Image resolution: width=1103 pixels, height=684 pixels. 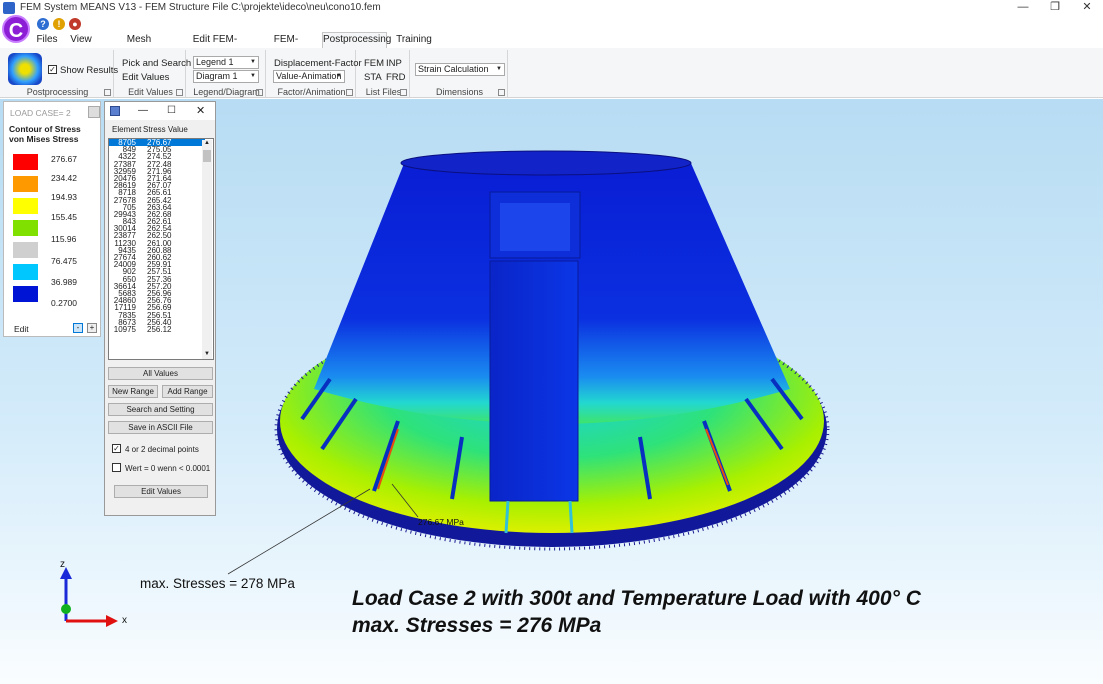 What do you see at coordinates (356, 40) in the screenshot?
I see `tab-postprocessing: Postprocessing` at bounding box center [356, 40].